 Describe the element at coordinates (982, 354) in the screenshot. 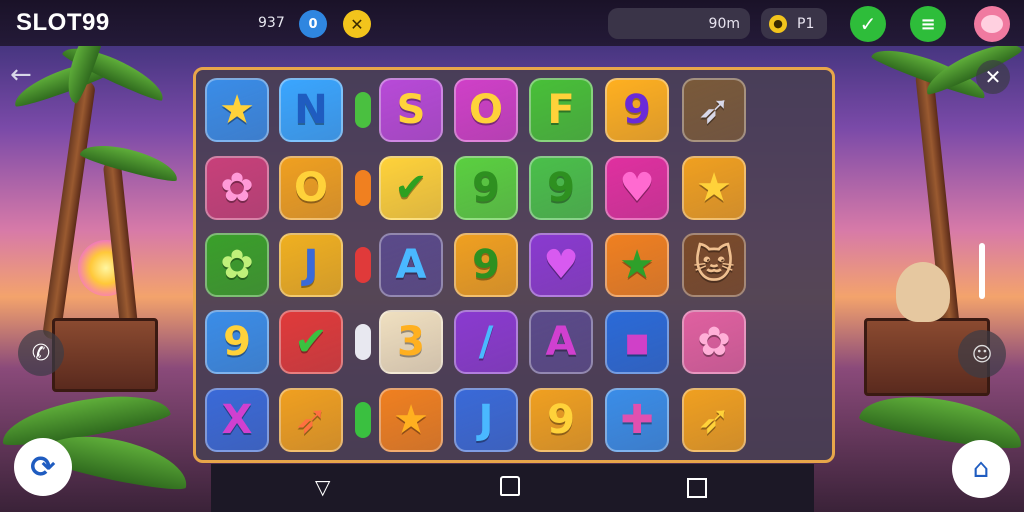

I see `ghost-icon: ☺` at that location.